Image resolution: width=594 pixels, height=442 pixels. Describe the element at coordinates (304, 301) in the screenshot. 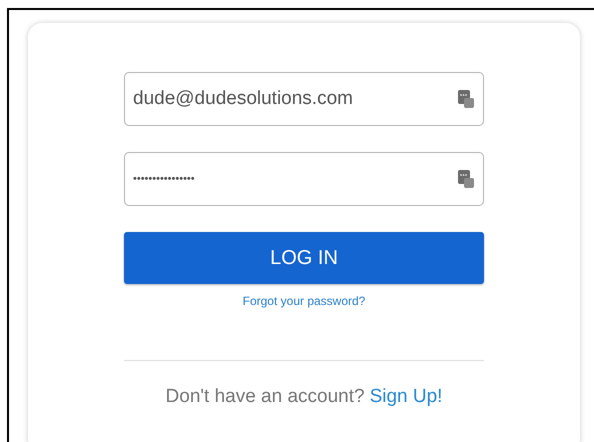

I see `forgot-password-link: Forgot your password?` at that location.